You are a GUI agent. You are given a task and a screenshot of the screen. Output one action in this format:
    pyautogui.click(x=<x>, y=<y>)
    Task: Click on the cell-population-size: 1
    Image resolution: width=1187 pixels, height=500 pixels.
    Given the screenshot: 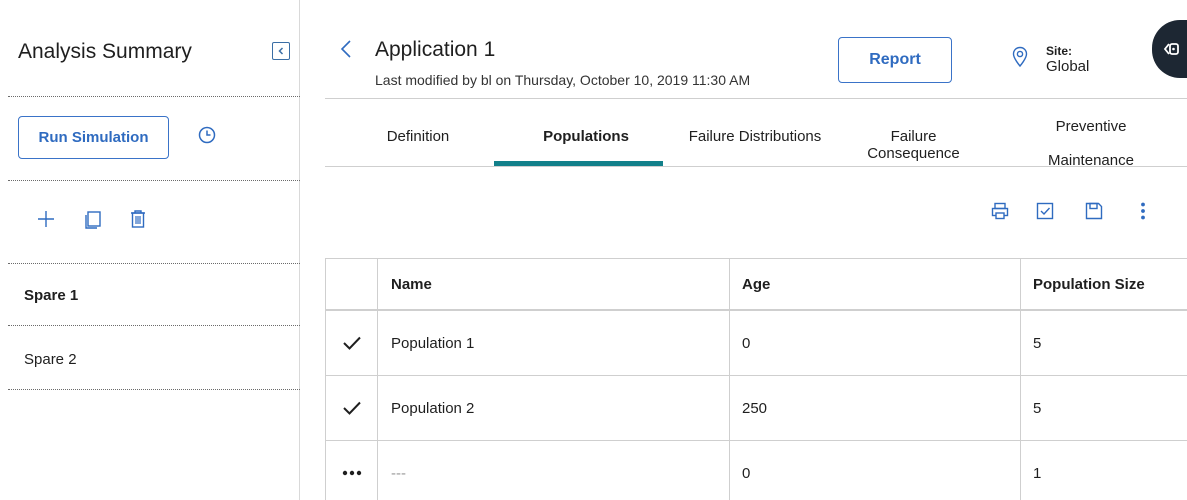 What is the action you would take?
    pyautogui.click(x=1104, y=470)
    